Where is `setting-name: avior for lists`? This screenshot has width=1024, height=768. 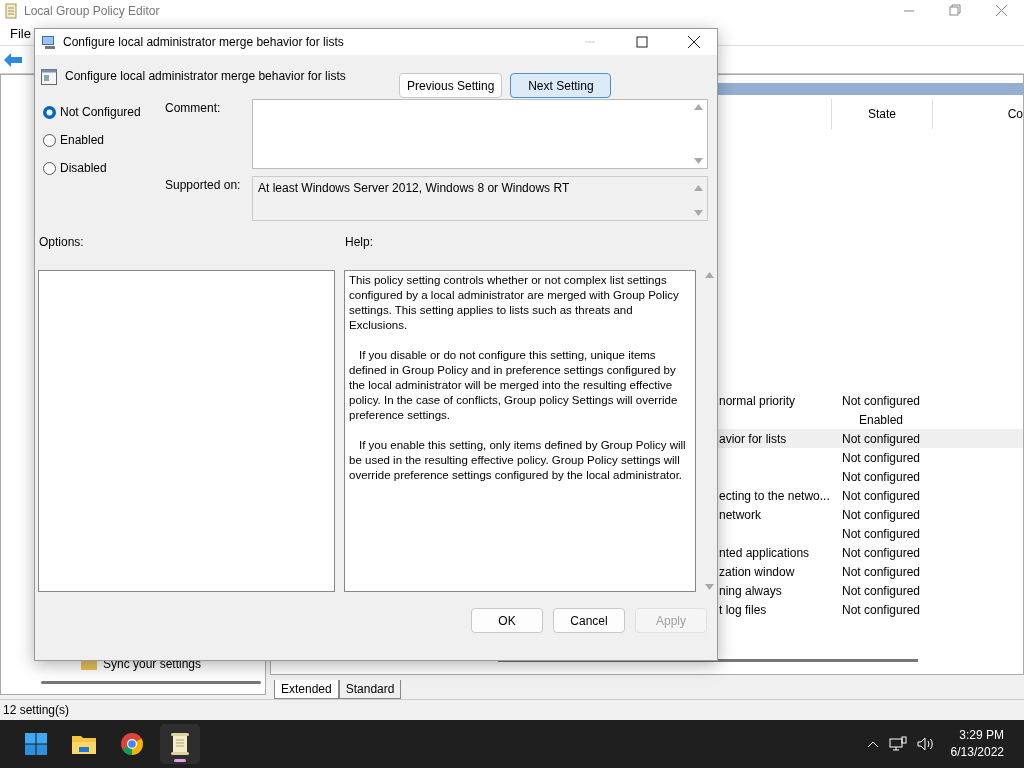
setting-name: avior for lists is located at coordinates (753, 438).